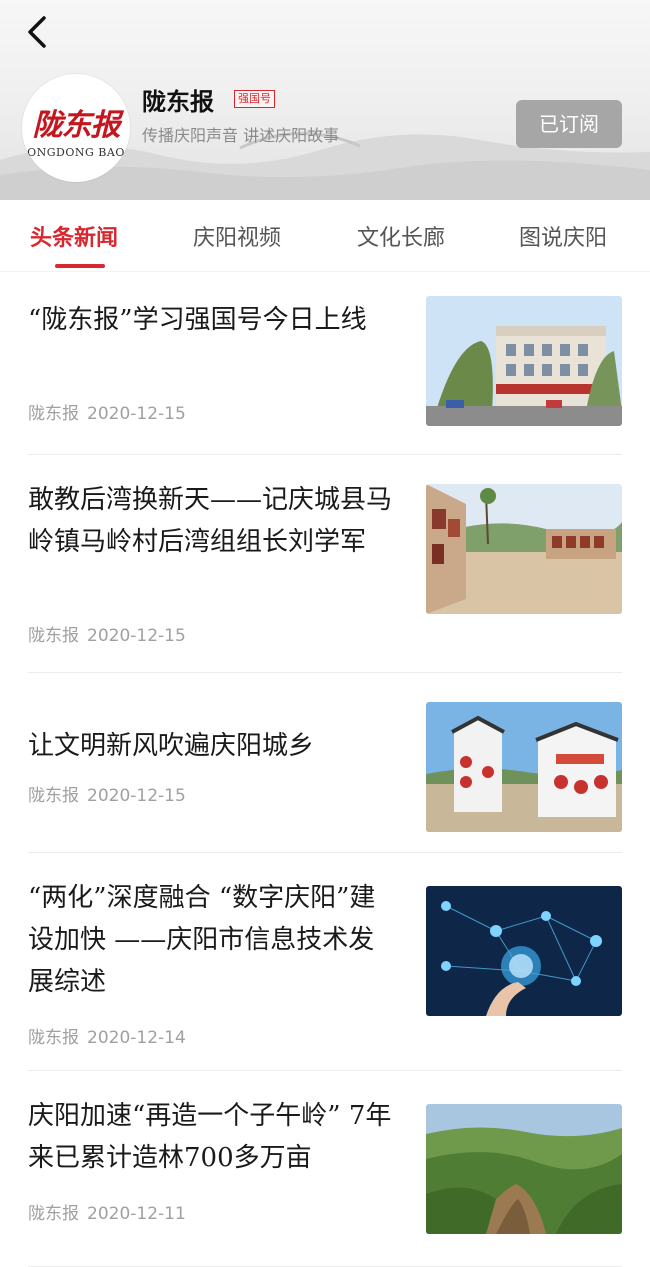 This screenshot has height=1267, width=650. I want to click on culture-walls-photo, so click(524, 767).